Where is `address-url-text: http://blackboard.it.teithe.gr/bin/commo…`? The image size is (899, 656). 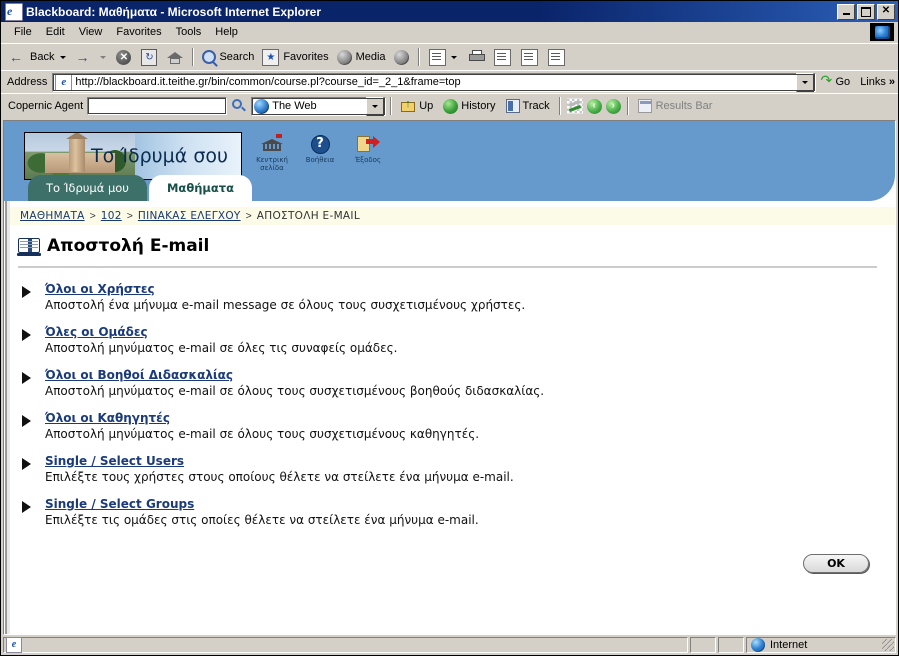
address-url-text: http://blackboard.it.teithe.gr/bin/commo… is located at coordinates (268, 82).